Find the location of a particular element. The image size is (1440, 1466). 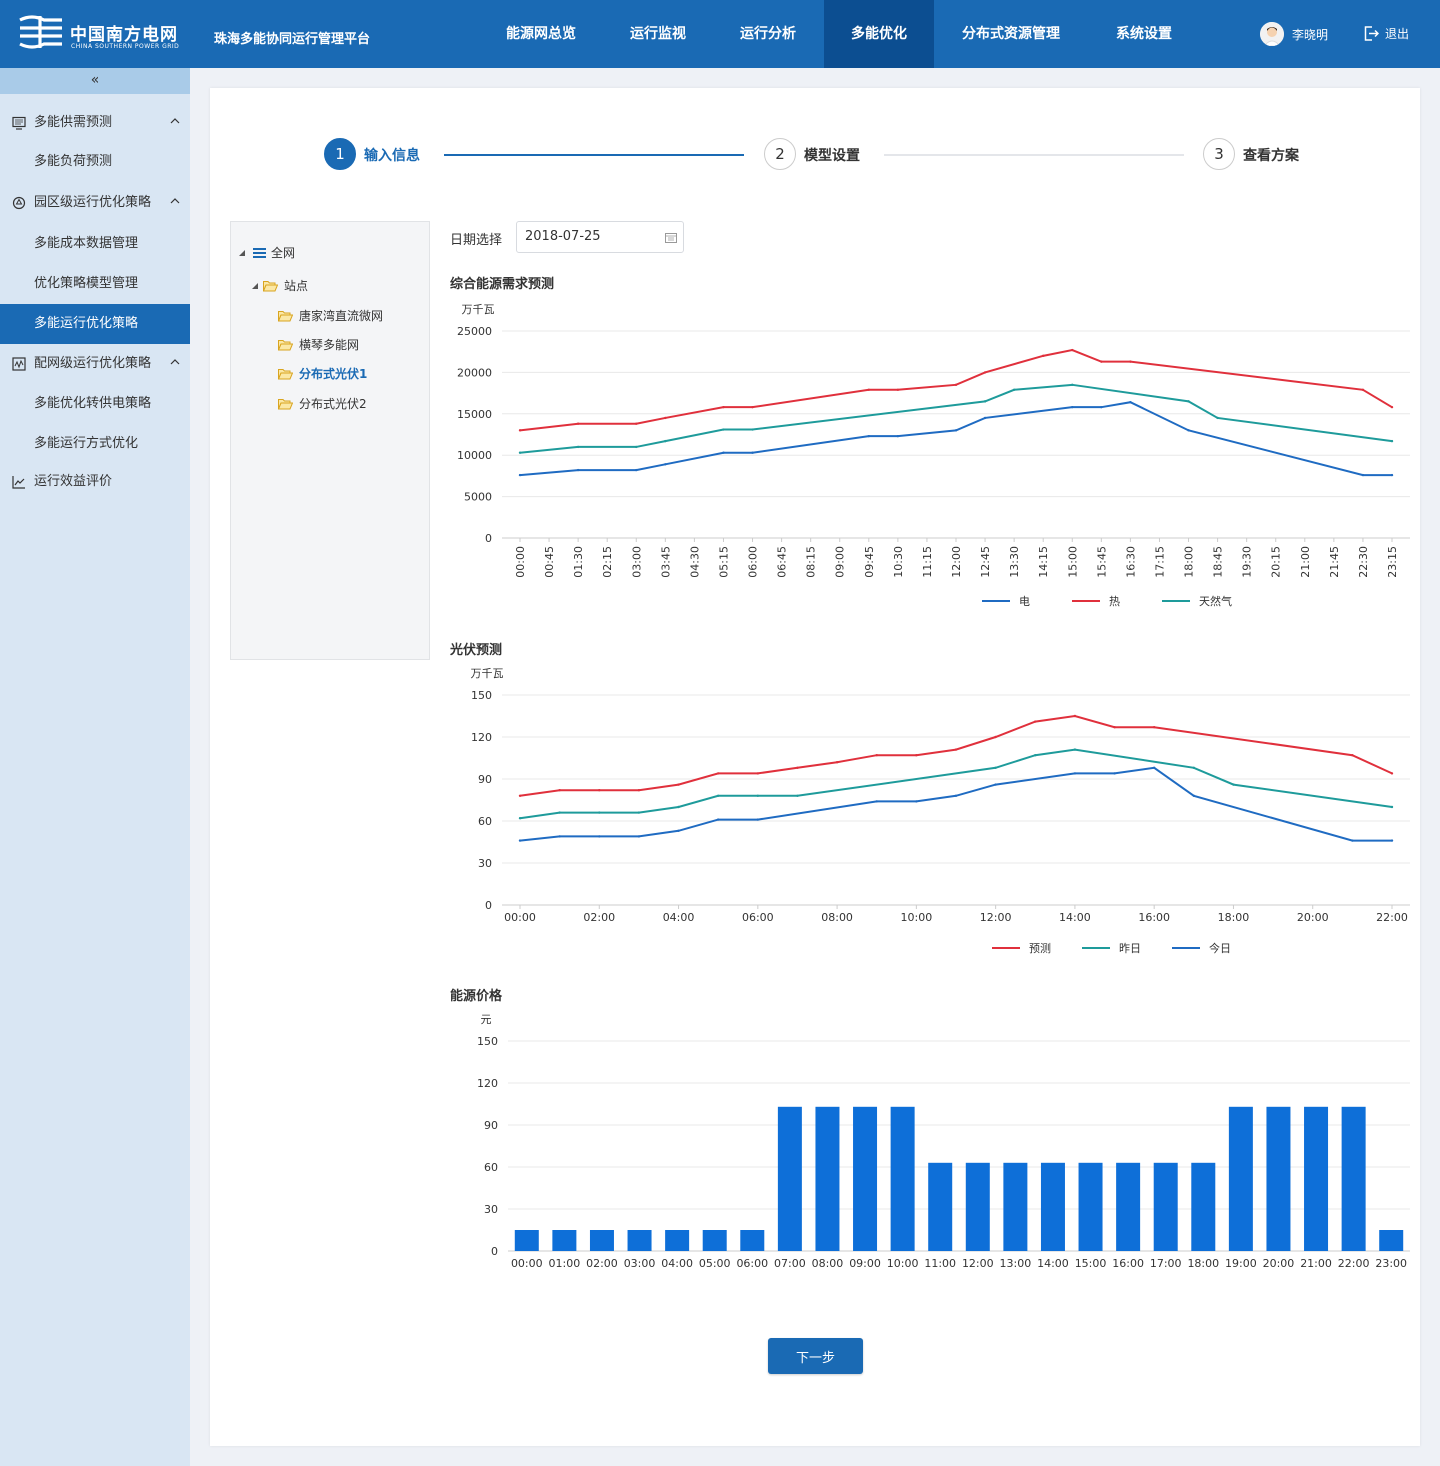

tree-node-label: 全网 is located at coordinates (283, 253).